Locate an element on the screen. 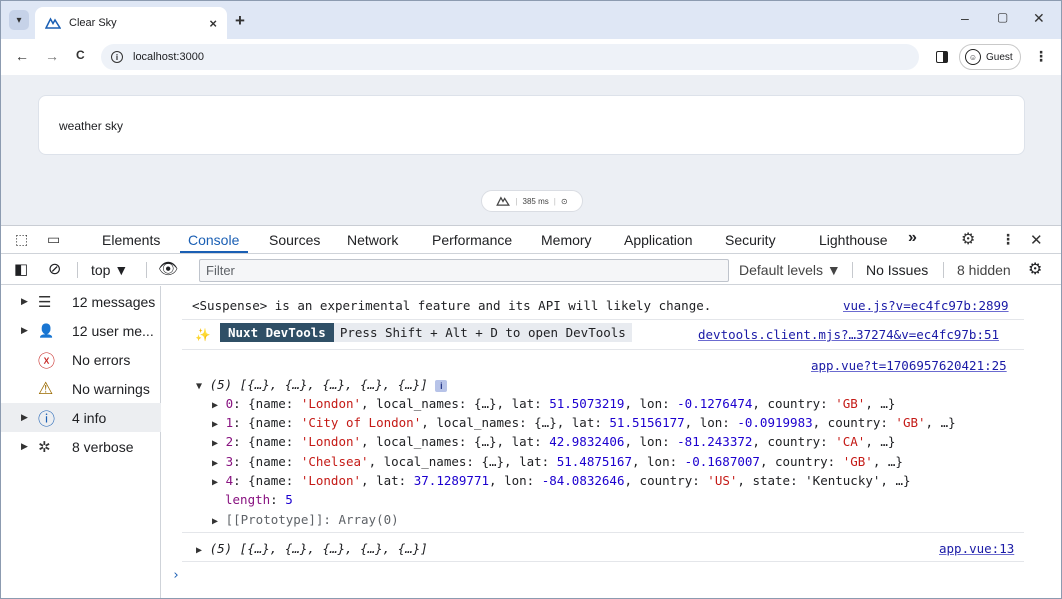 This screenshot has height=599, width=1062. issues-button: No Issues is located at coordinates (897, 270).